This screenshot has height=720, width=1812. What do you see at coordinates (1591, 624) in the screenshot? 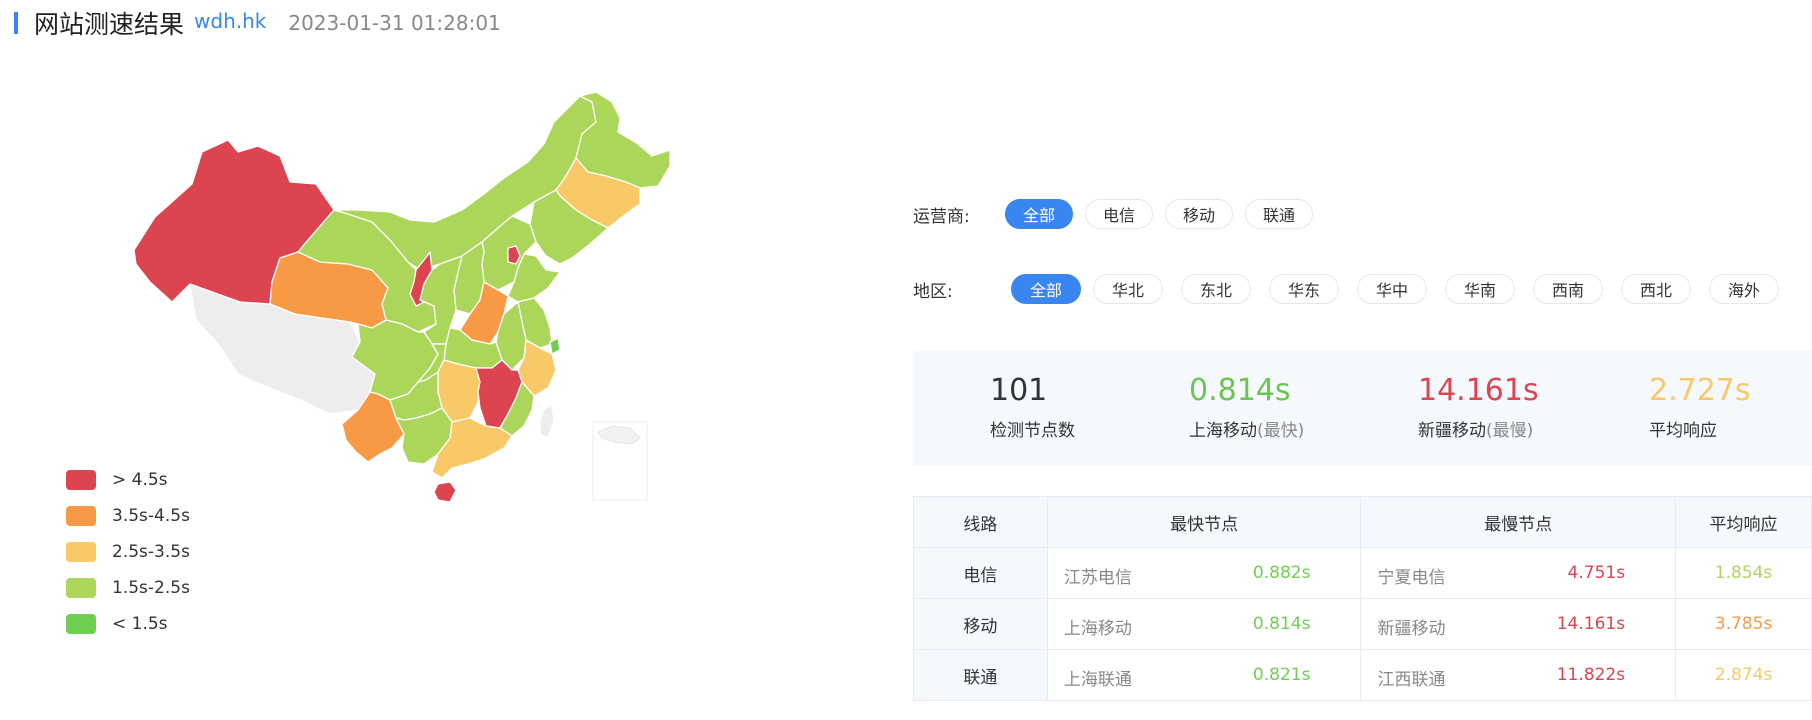
I see `node-time: 14.161s` at bounding box center [1591, 624].